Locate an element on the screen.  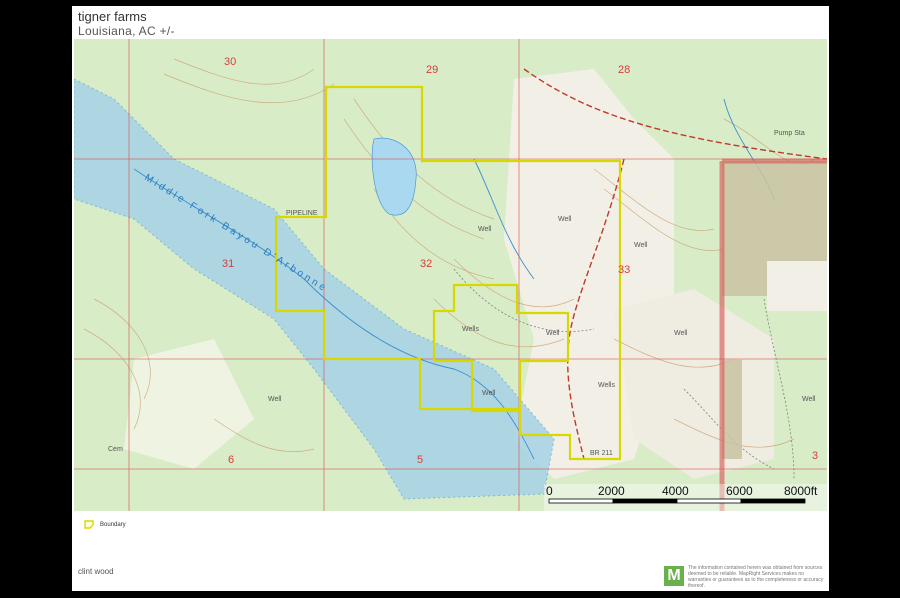
map-title: tigner farms is located at coordinates (112, 16).